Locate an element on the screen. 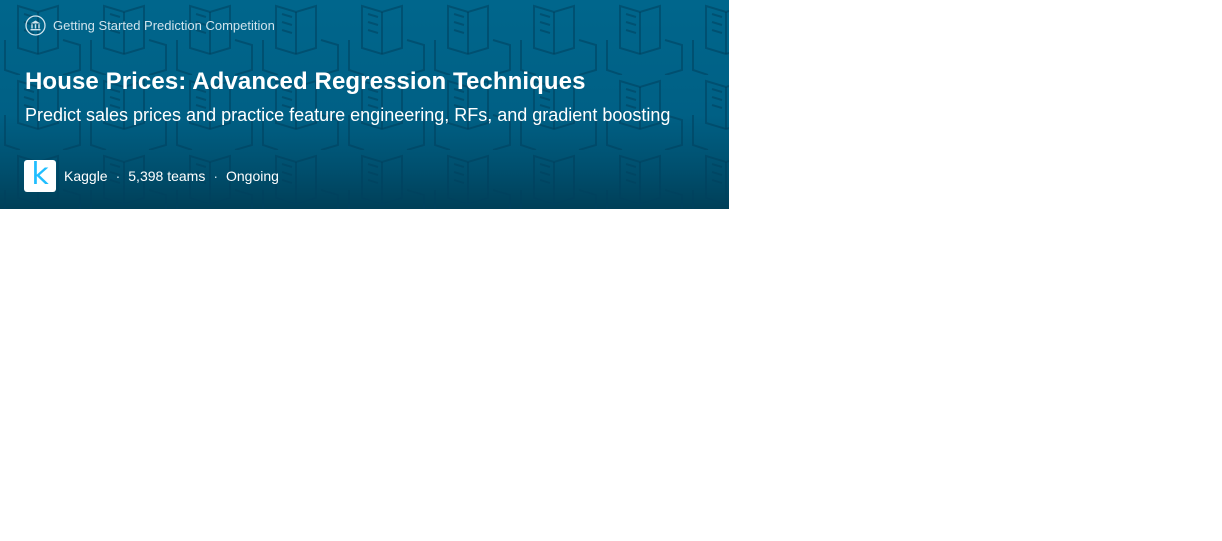 The height and width of the screenshot is (541, 1222). competition-category: Getting Started Prediction Competition is located at coordinates (150, 25).